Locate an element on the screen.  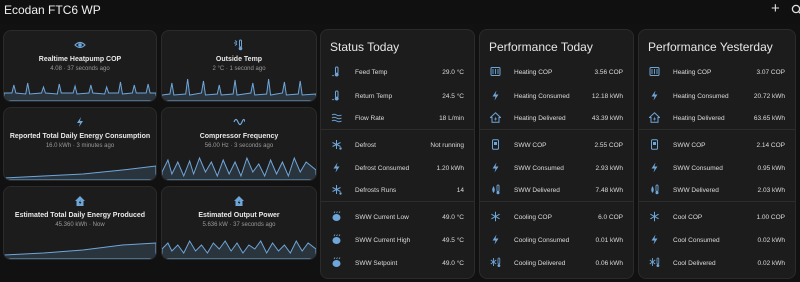
sun-thermometer-icon is located at coordinates (238, 45).